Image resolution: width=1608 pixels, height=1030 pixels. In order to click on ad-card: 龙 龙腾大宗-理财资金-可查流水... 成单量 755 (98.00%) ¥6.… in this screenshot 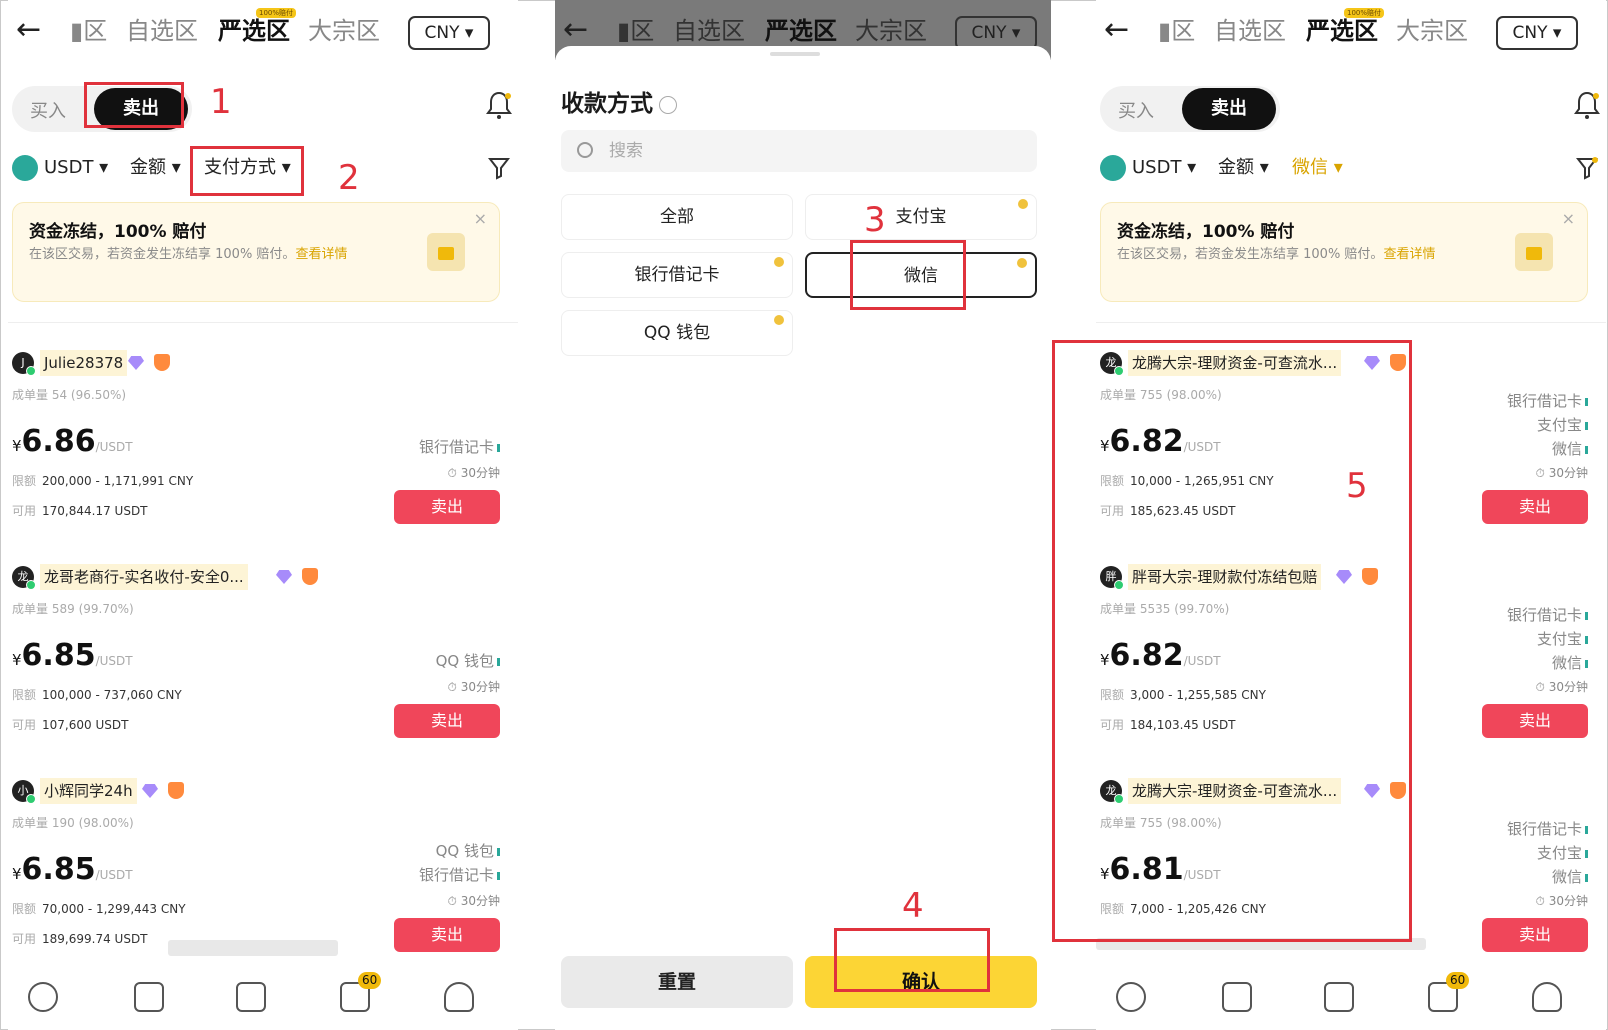, I will do `click(1346, 884)`.